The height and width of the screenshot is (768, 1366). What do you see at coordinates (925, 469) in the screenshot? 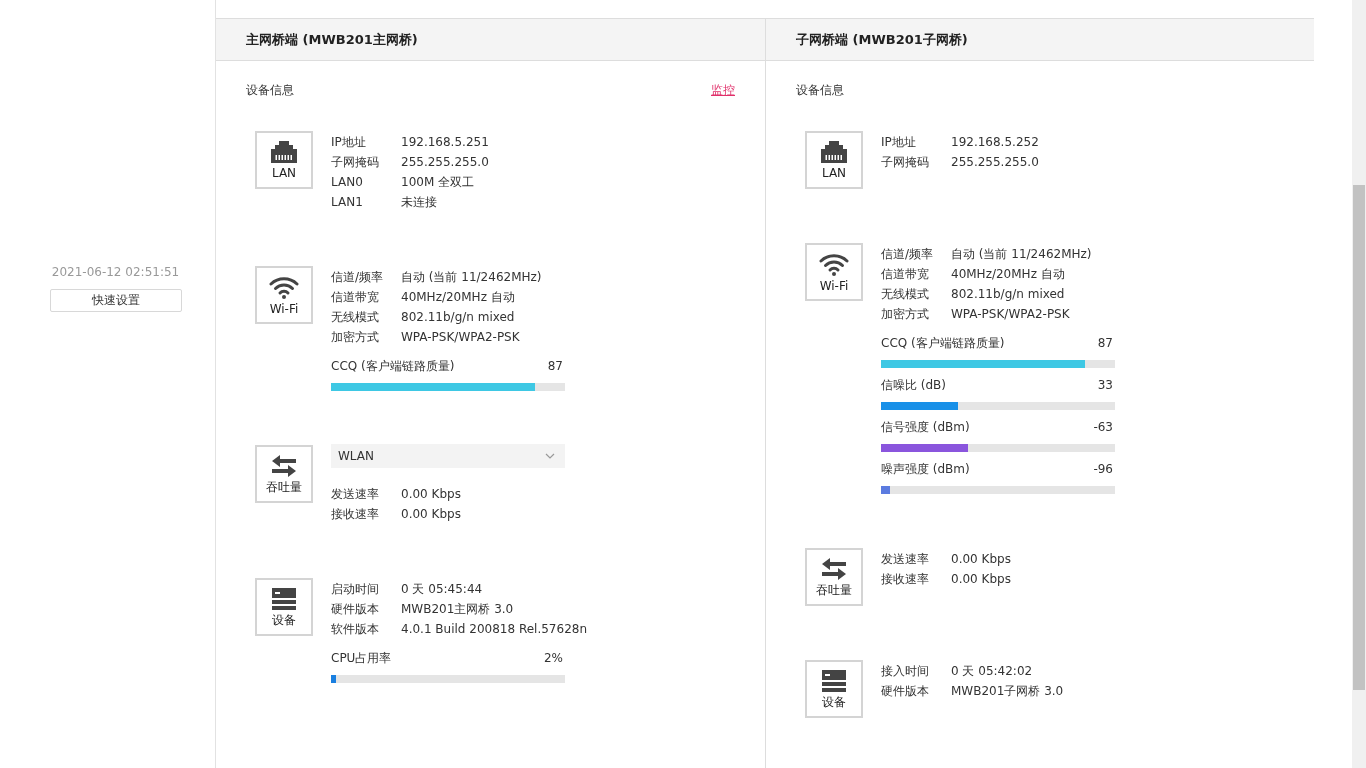
I see `meter-label: 噪声强度 (dBm)` at bounding box center [925, 469].